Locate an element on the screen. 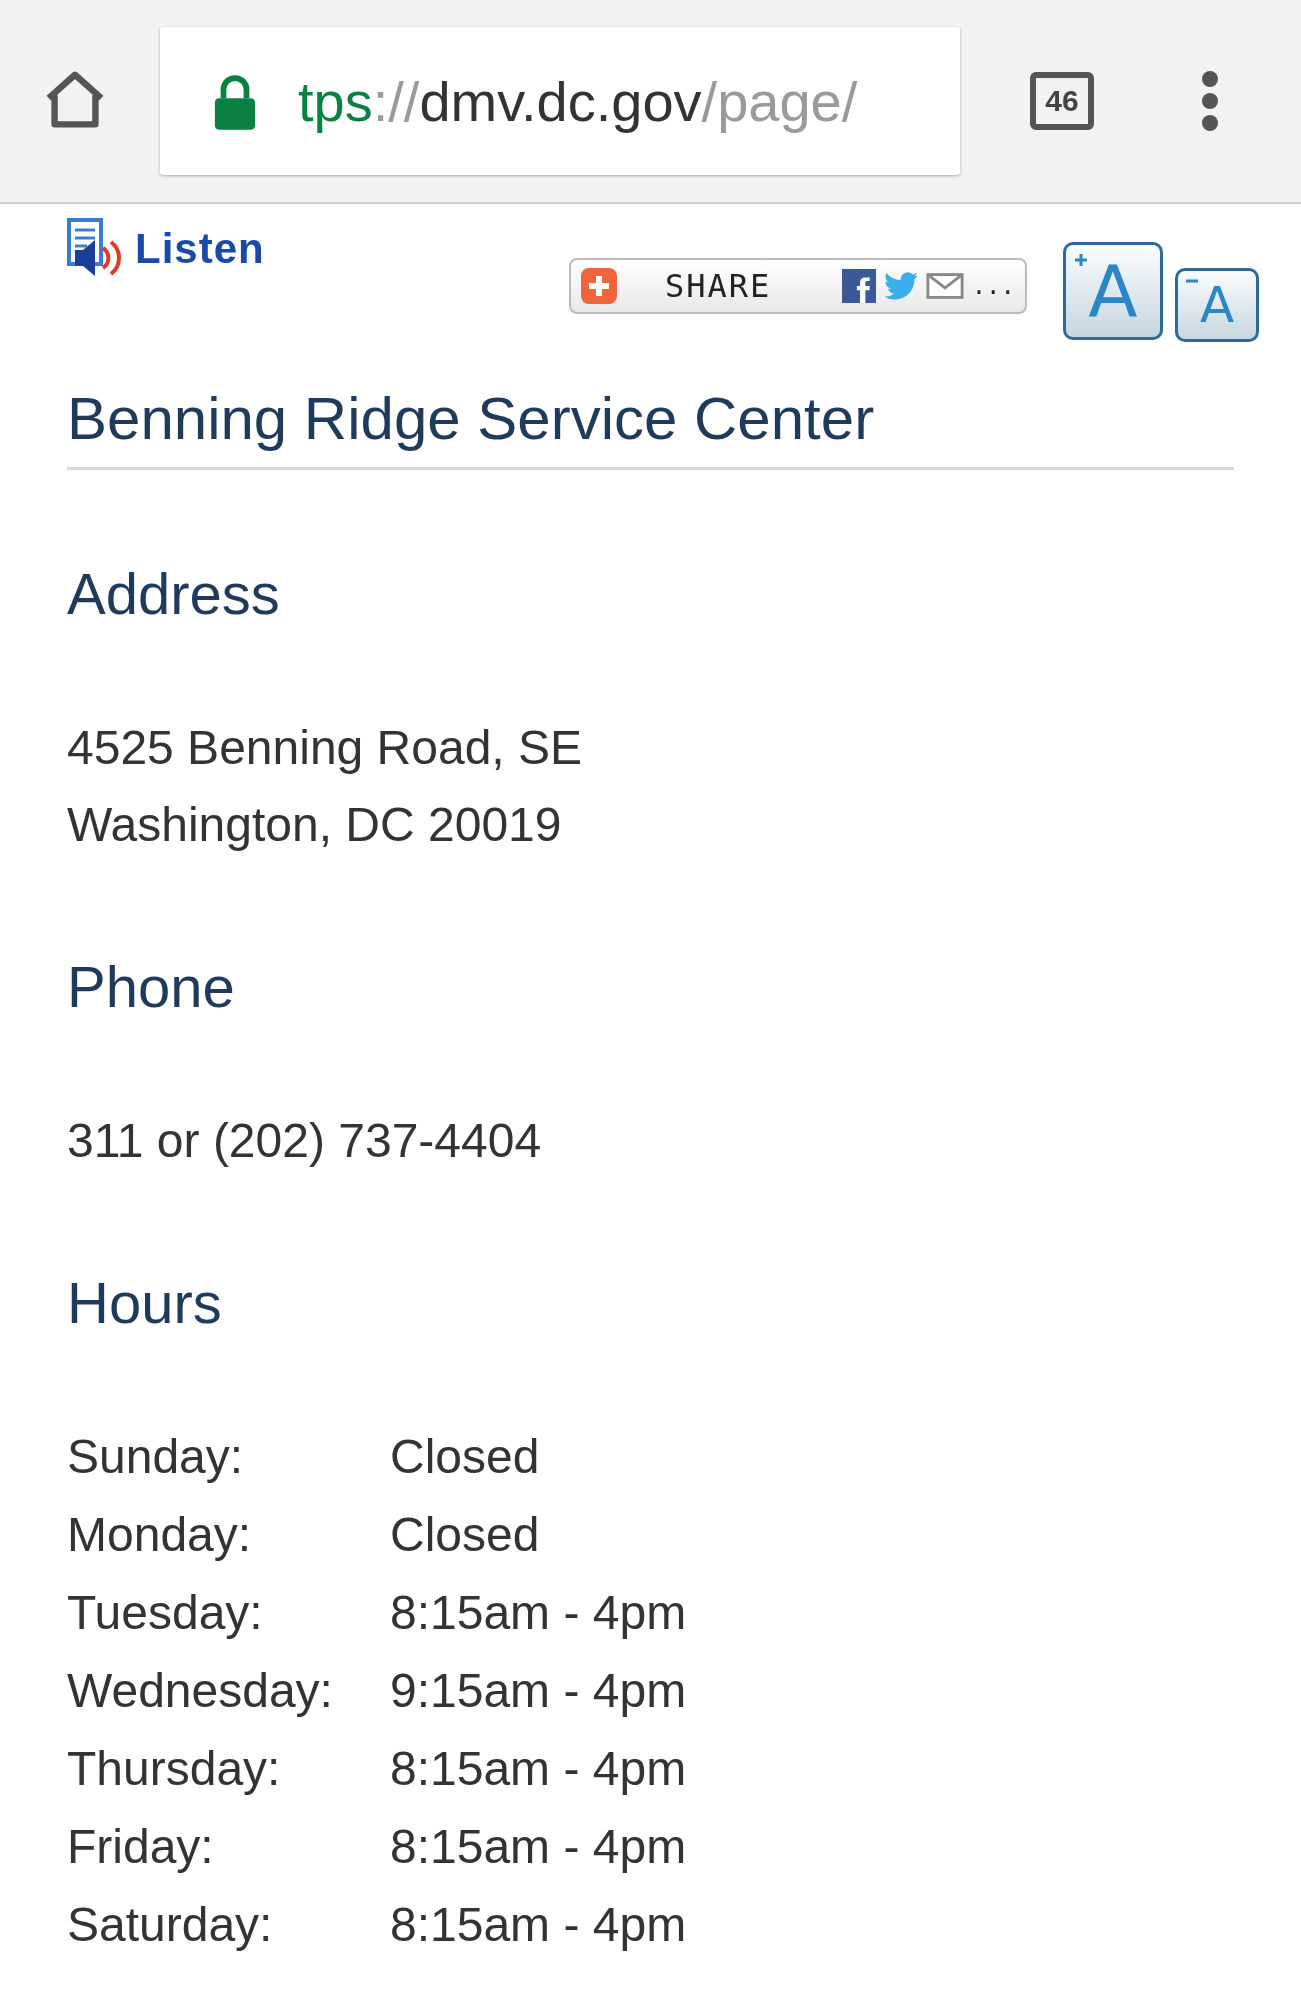 This screenshot has height=2000, width=1301. facebook-icon is located at coordinates (858, 286).